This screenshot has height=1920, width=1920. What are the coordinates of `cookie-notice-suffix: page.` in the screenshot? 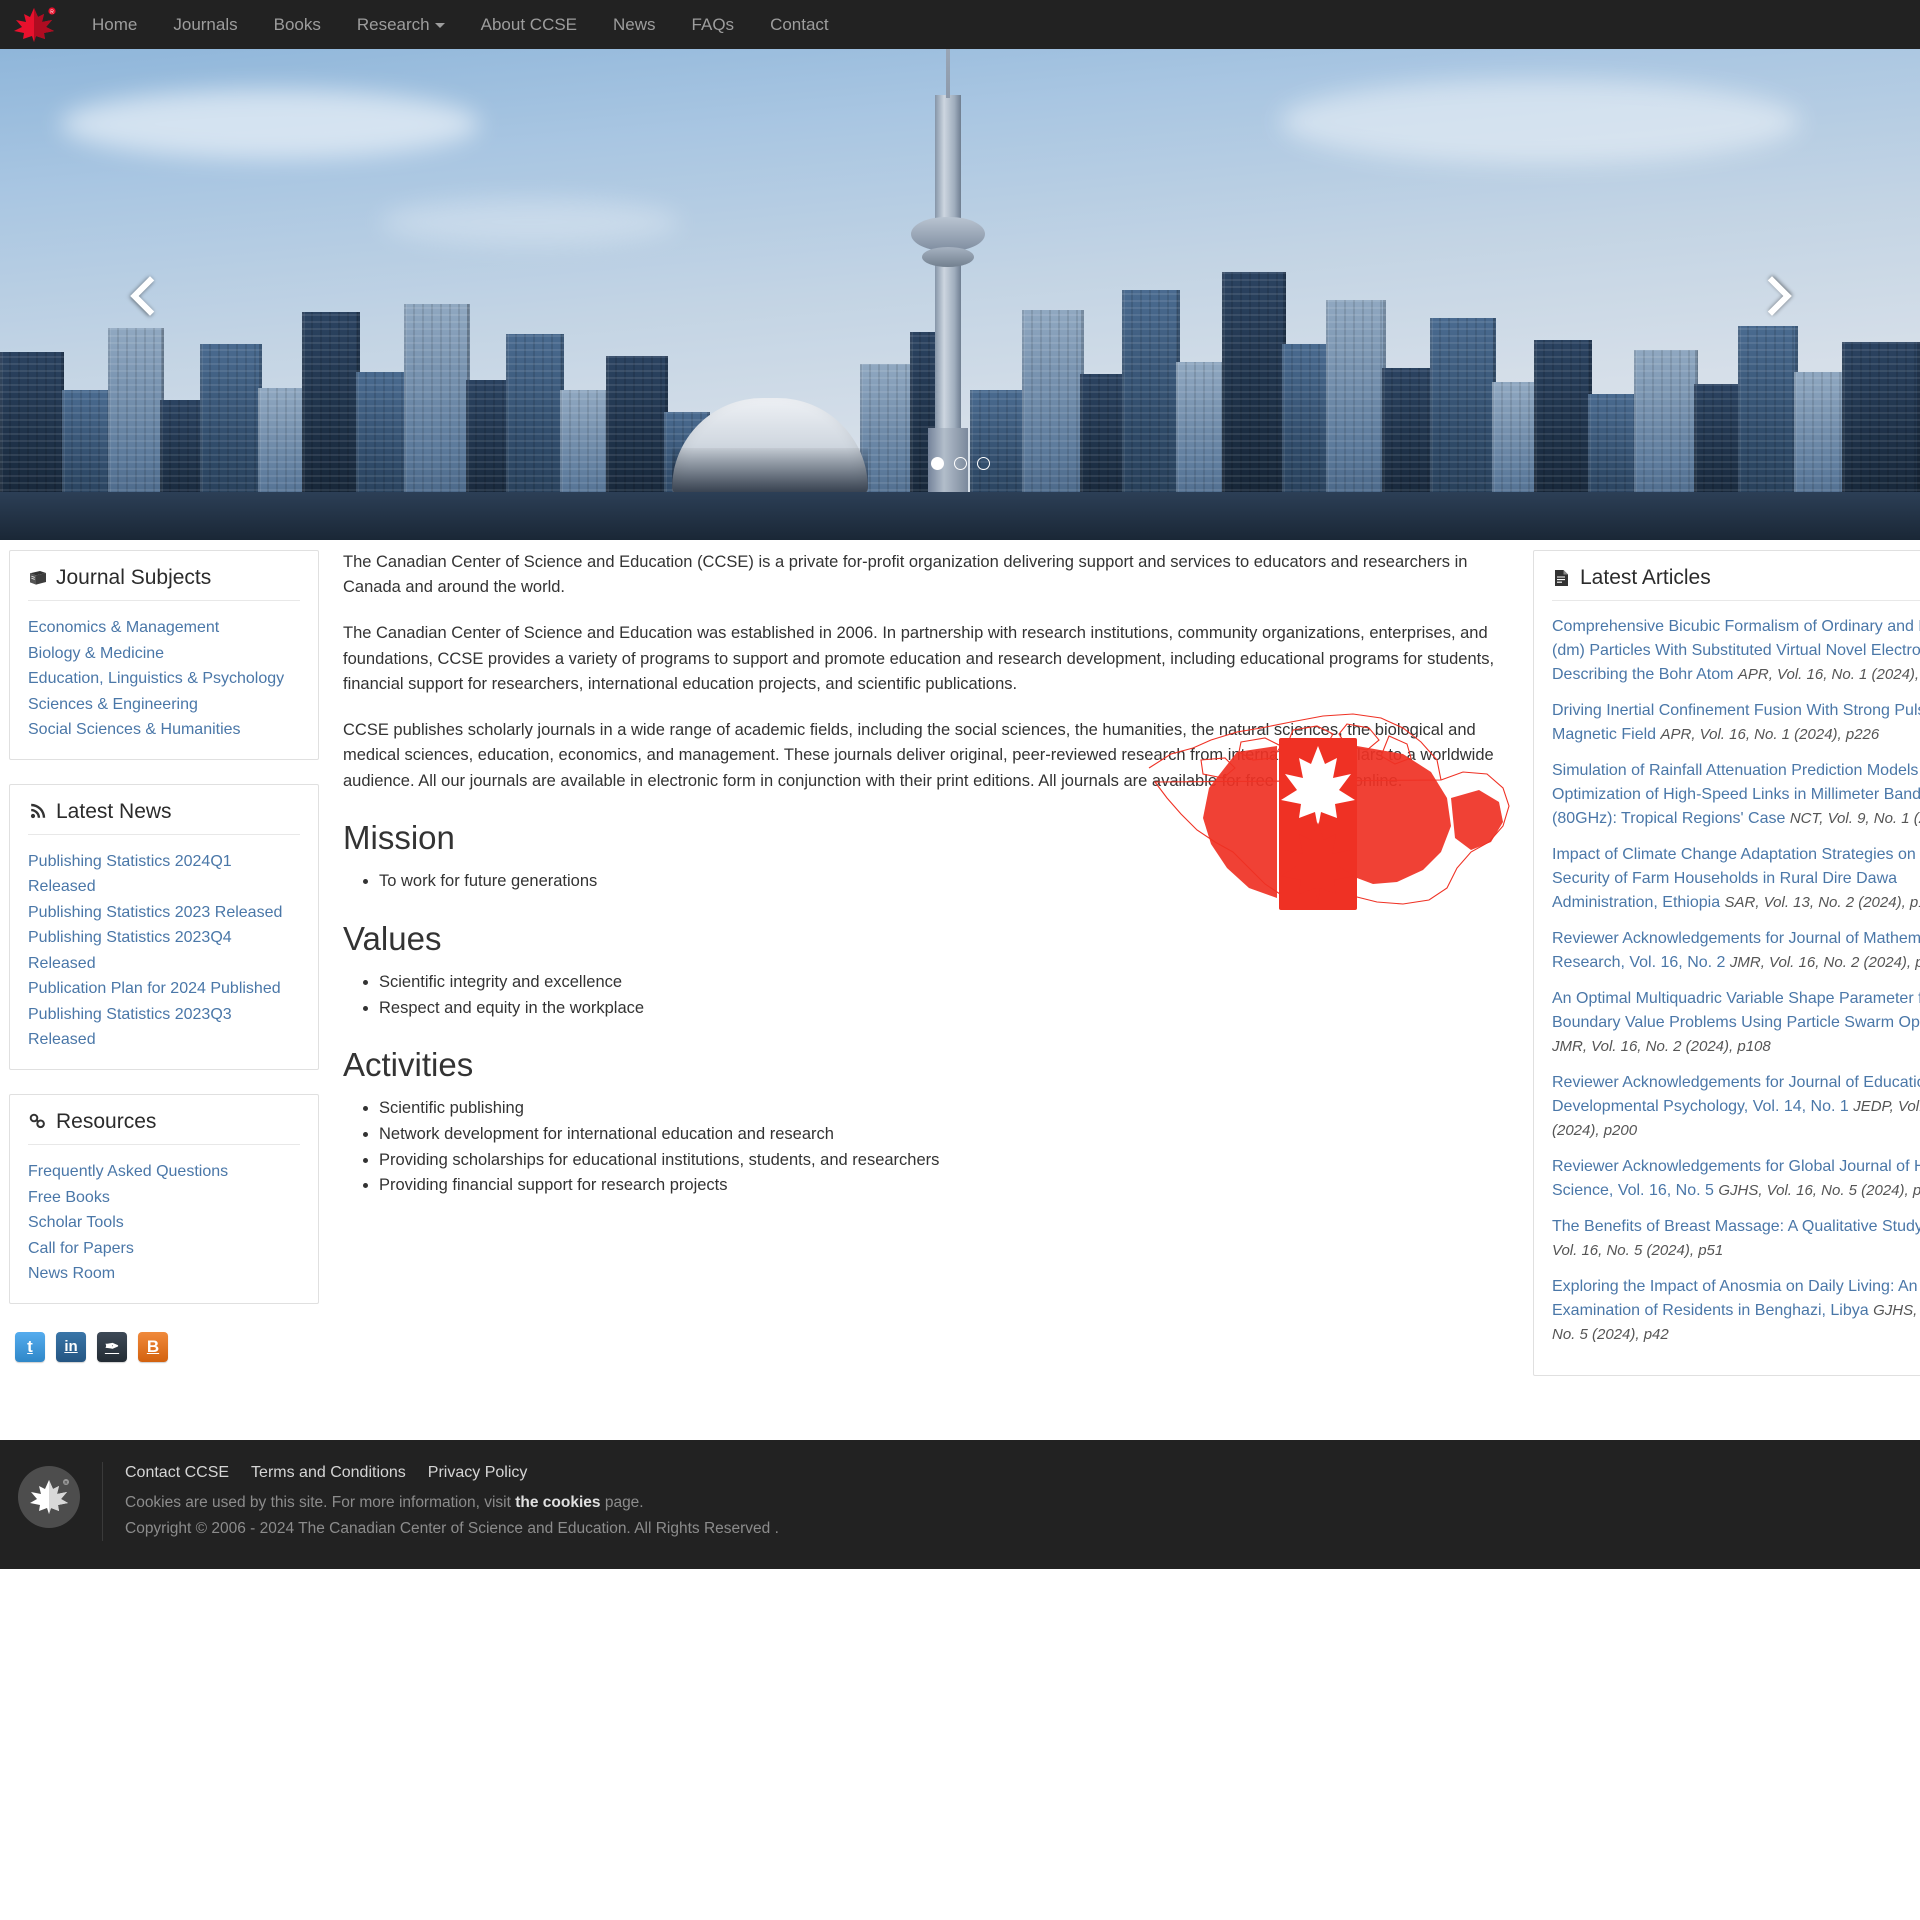 It's located at (622, 1503).